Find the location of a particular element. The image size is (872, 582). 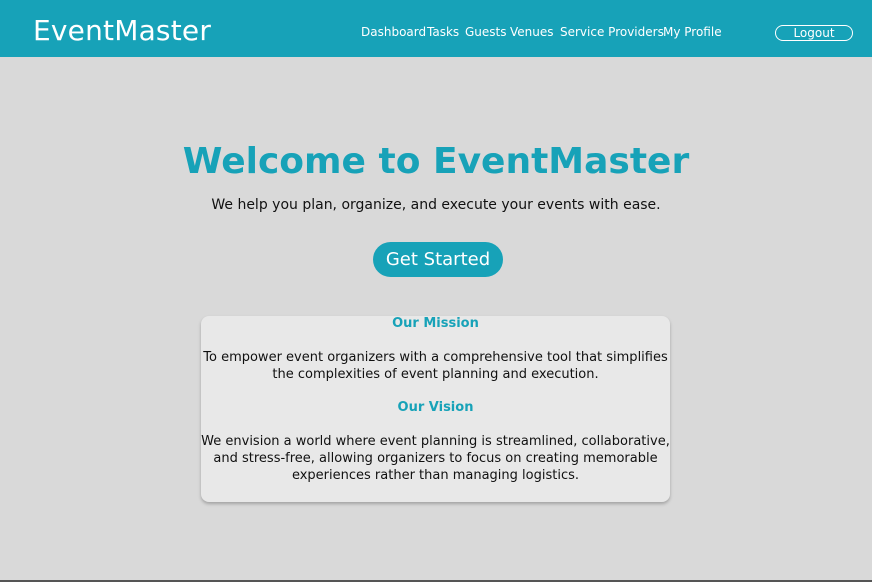

vision-heading: Our Vision is located at coordinates (435, 407).